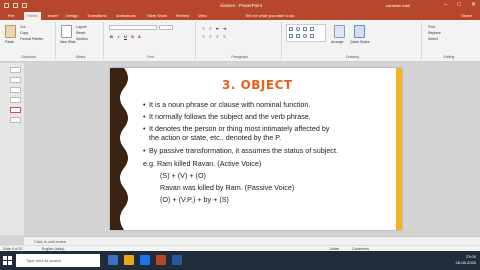 Image resolution: width=480 pixels, height=270 pixels. Describe the element at coordinates (306, 33) in the screenshot. I see `shapes-gallery` at that location.